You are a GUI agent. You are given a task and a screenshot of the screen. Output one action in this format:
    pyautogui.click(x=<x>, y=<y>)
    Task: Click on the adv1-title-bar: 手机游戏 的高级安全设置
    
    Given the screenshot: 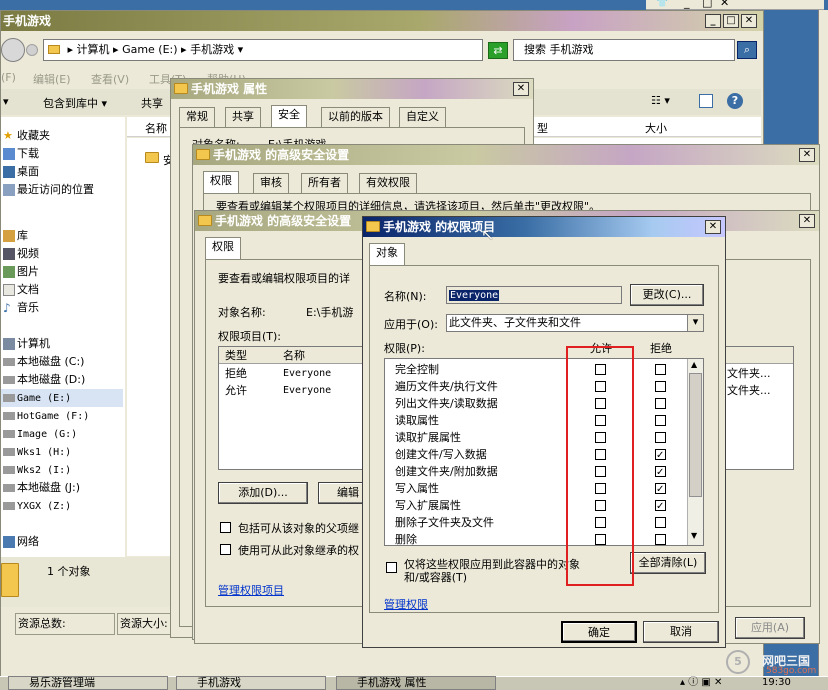 What is the action you would take?
    pyautogui.click(x=506, y=155)
    